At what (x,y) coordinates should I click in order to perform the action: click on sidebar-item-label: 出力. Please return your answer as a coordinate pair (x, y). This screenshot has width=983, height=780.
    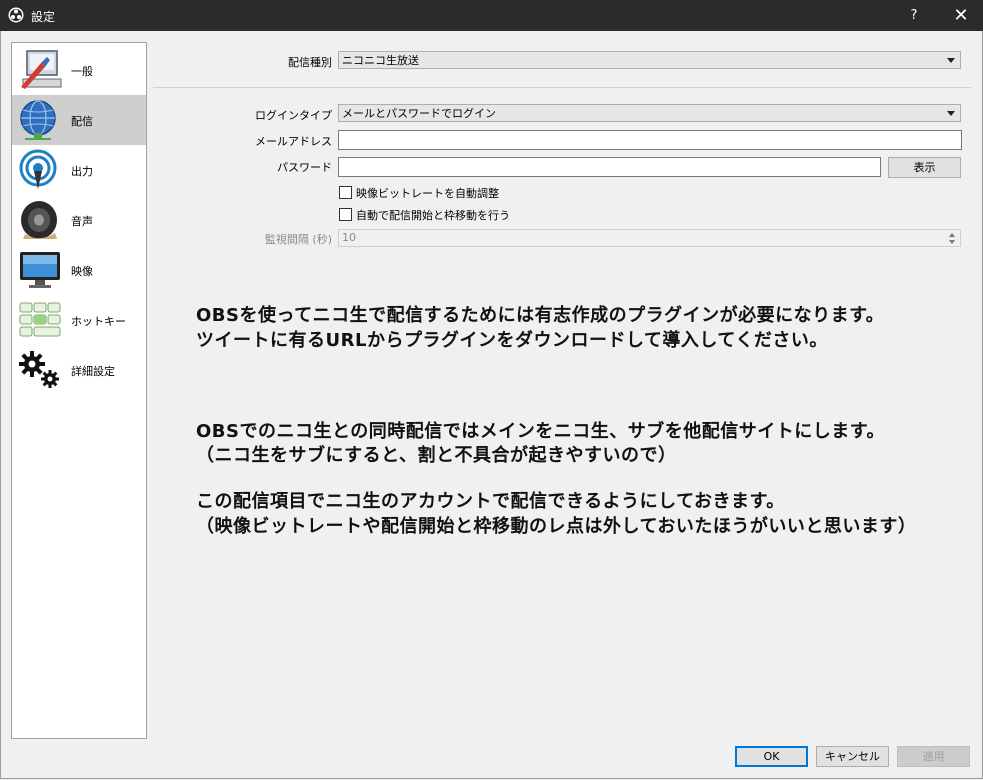
    Looking at the image, I should click on (82, 171).